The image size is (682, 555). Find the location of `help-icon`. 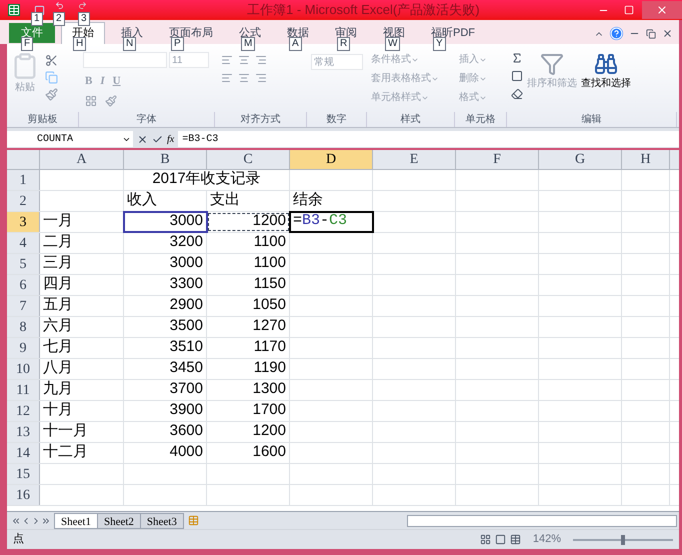

help-icon is located at coordinates (616, 33).